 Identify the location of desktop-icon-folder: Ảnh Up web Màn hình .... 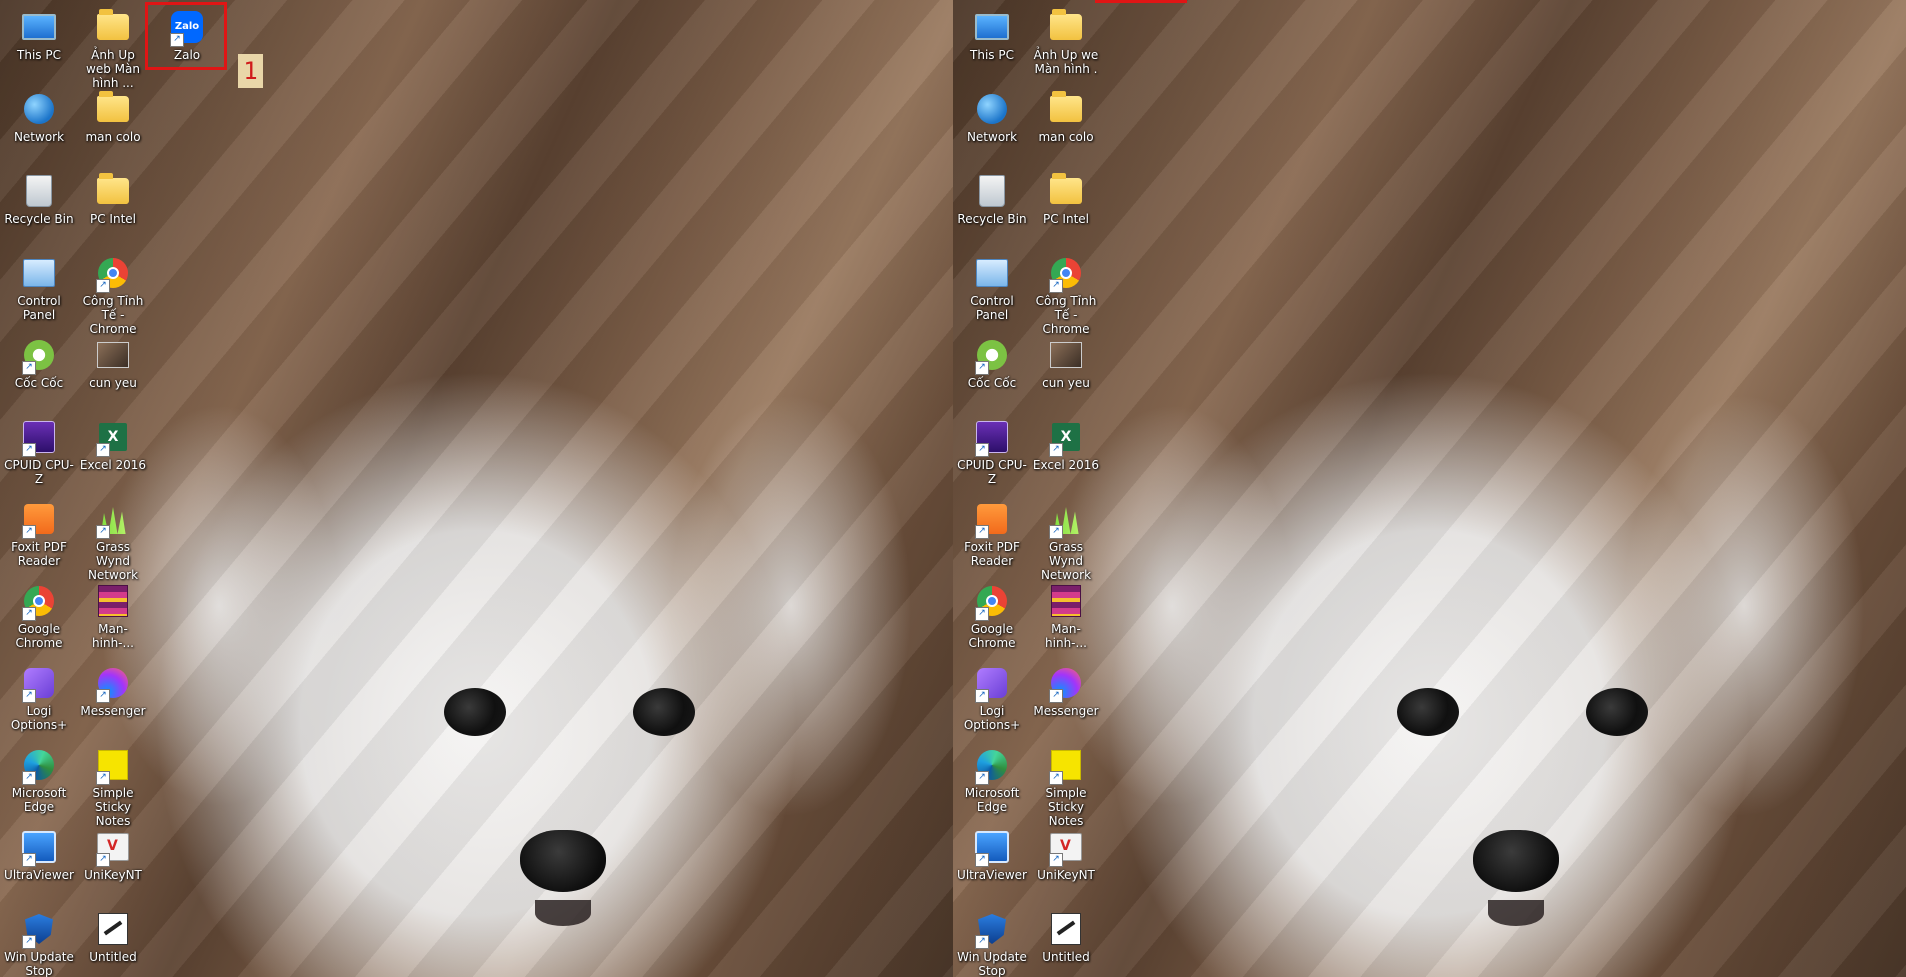
(113, 46).